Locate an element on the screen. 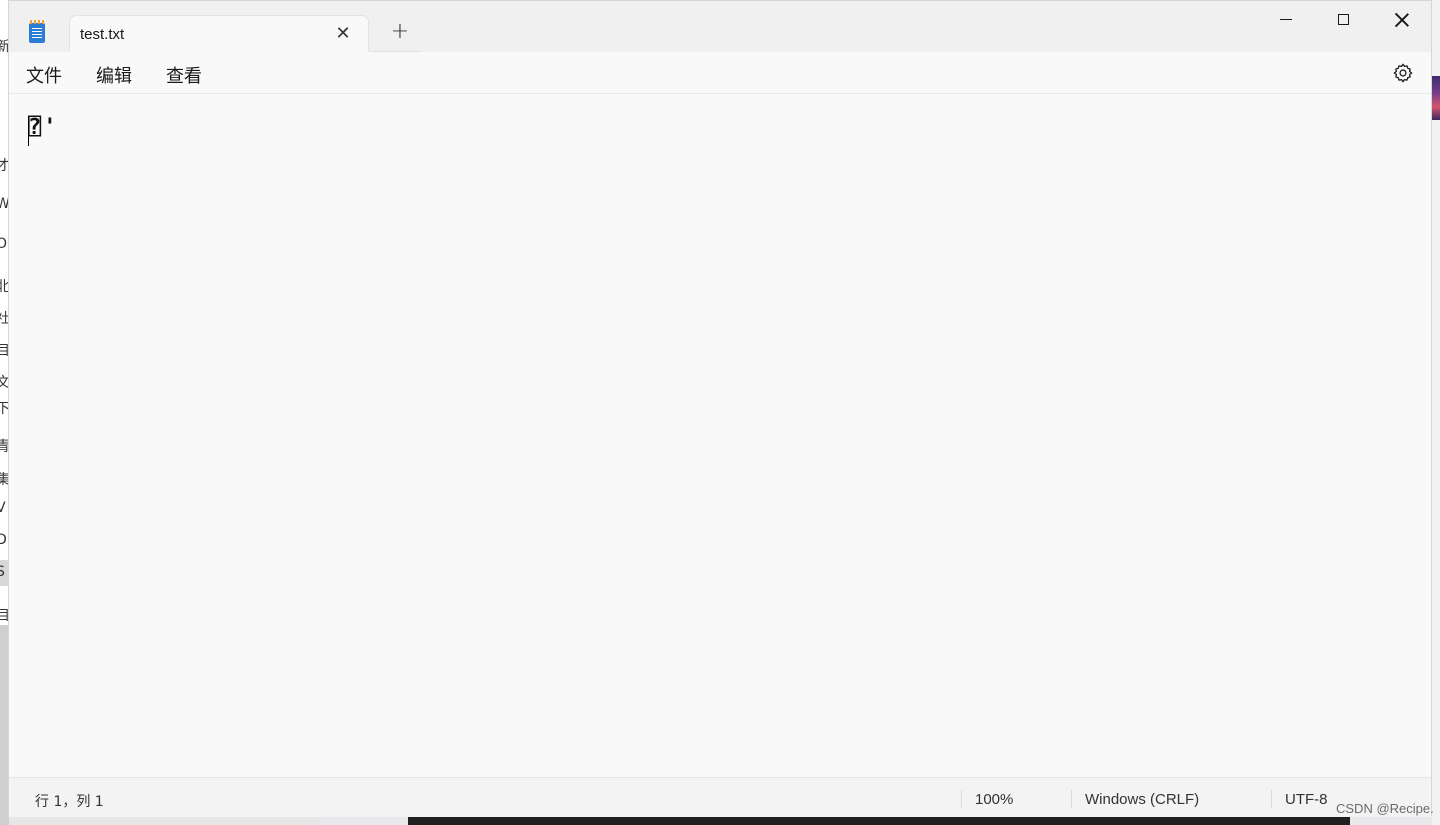 The height and width of the screenshot is (825, 1440). menu-file: 文件 is located at coordinates (44, 75).